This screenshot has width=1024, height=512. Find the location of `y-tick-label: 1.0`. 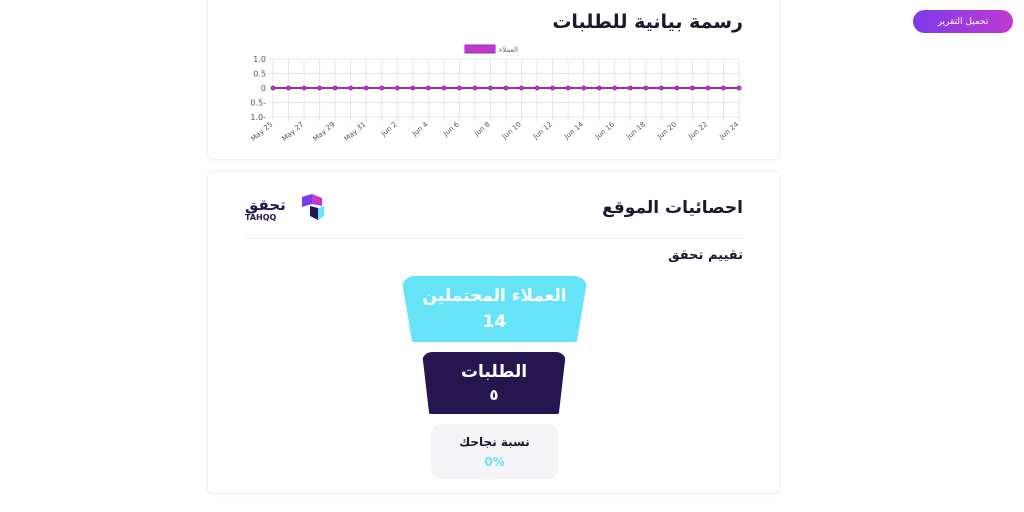

y-tick-label: 1.0 is located at coordinates (259, 59).